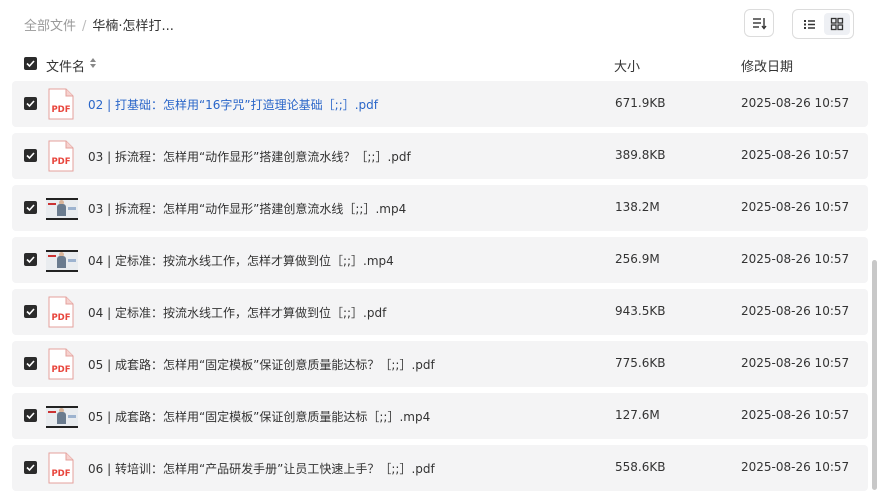  I want to click on file-name: 05 | 成套路：怎样用“固定模板”保证创意质量能达标［;;］.mp4, so click(259, 416).